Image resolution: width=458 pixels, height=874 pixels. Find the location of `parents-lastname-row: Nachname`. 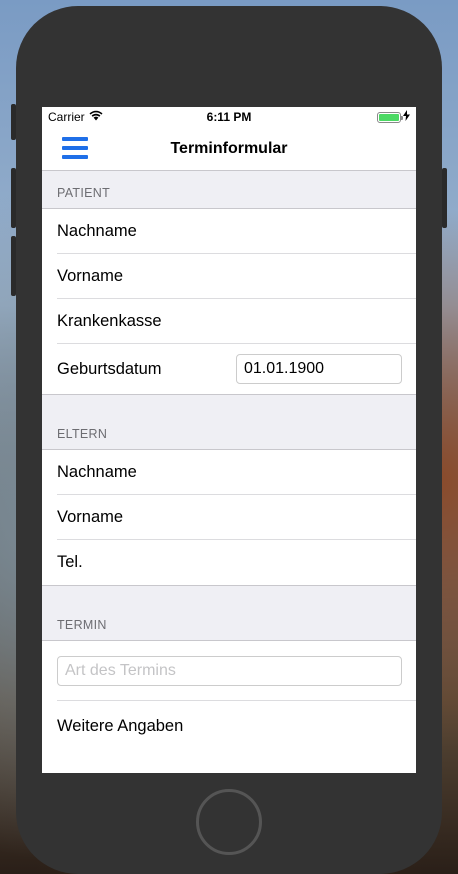

parents-lastname-row: Nachname is located at coordinates (236, 472).